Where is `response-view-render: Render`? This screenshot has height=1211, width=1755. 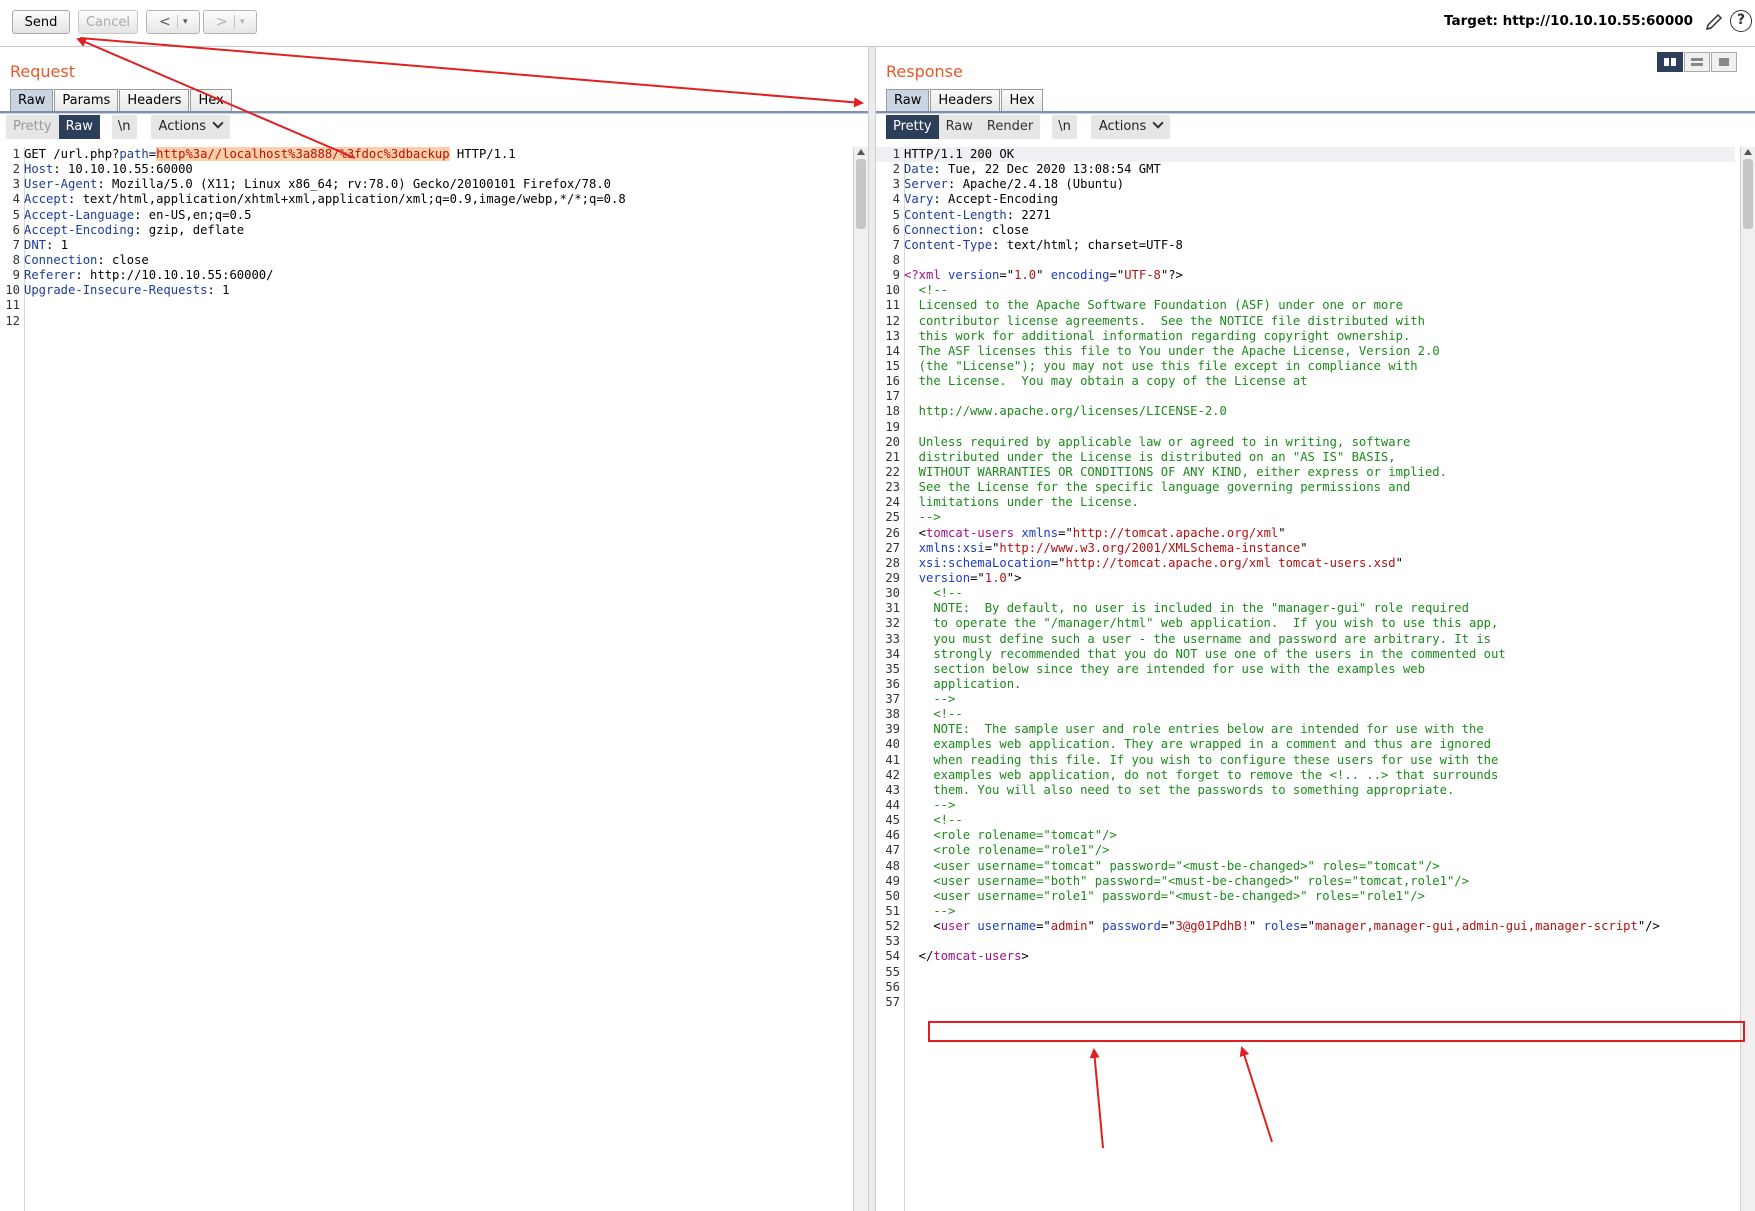 response-view-render: Render is located at coordinates (1010, 127).